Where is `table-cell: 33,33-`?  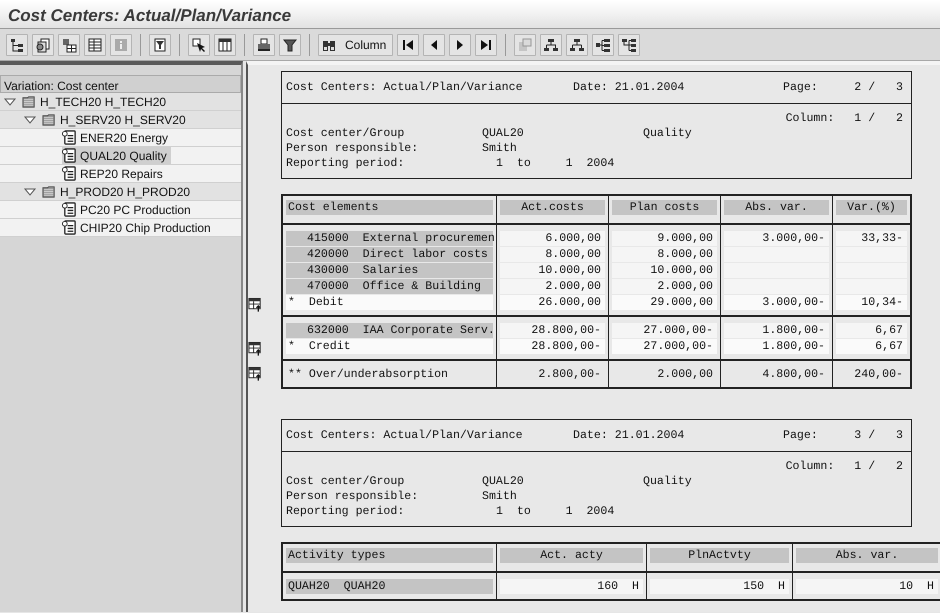 table-cell: 33,33- is located at coordinates (871, 238).